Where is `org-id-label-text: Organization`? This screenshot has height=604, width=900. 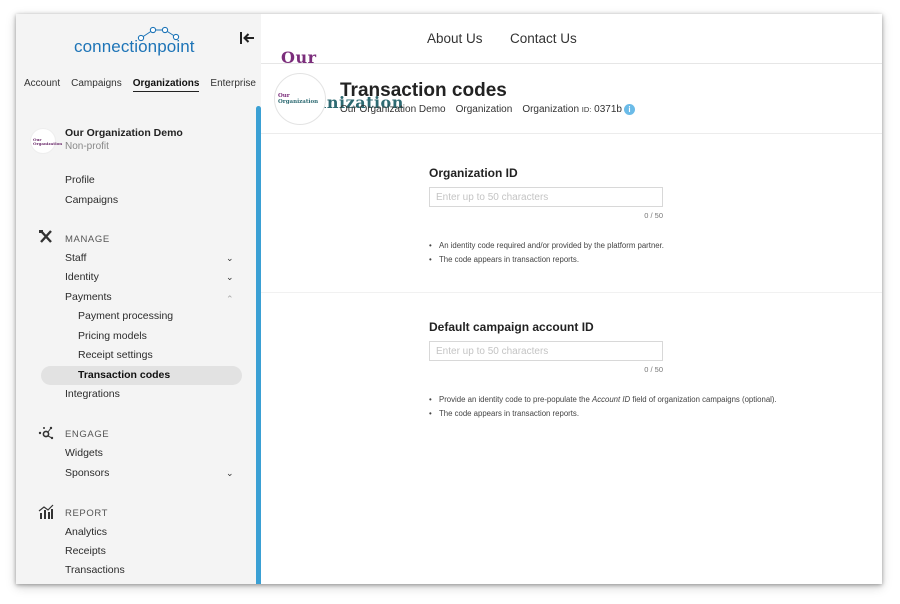
org-id-label-text: Organization is located at coordinates (551, 109).